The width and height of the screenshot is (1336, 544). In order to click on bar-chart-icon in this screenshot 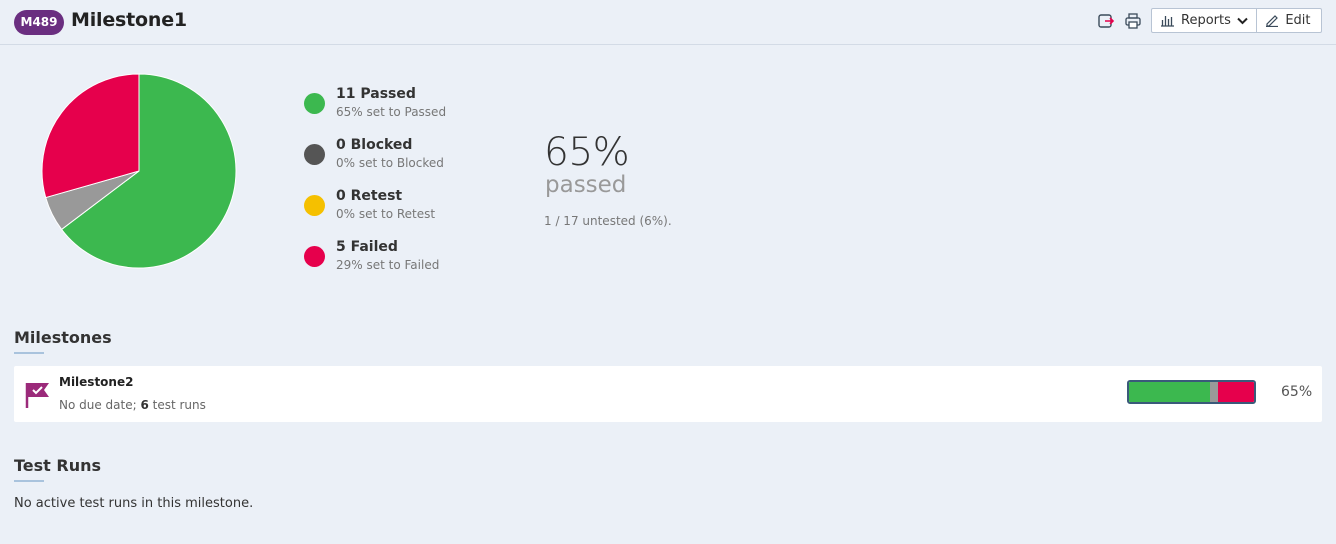, I will do `click(1167, 21)`.